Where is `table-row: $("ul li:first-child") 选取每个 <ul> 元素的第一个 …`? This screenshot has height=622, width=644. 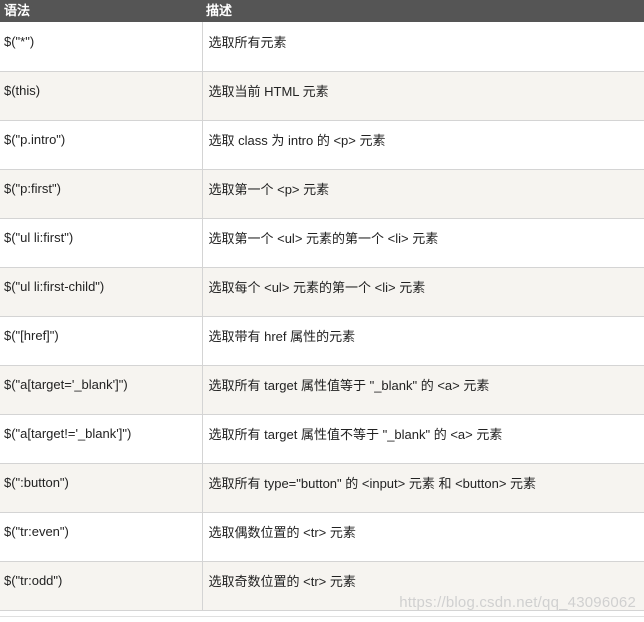
table-row: $("ul li:first-child") 选取每个 <ul> 元素的第一个 … is located at coordinates (322, 292).